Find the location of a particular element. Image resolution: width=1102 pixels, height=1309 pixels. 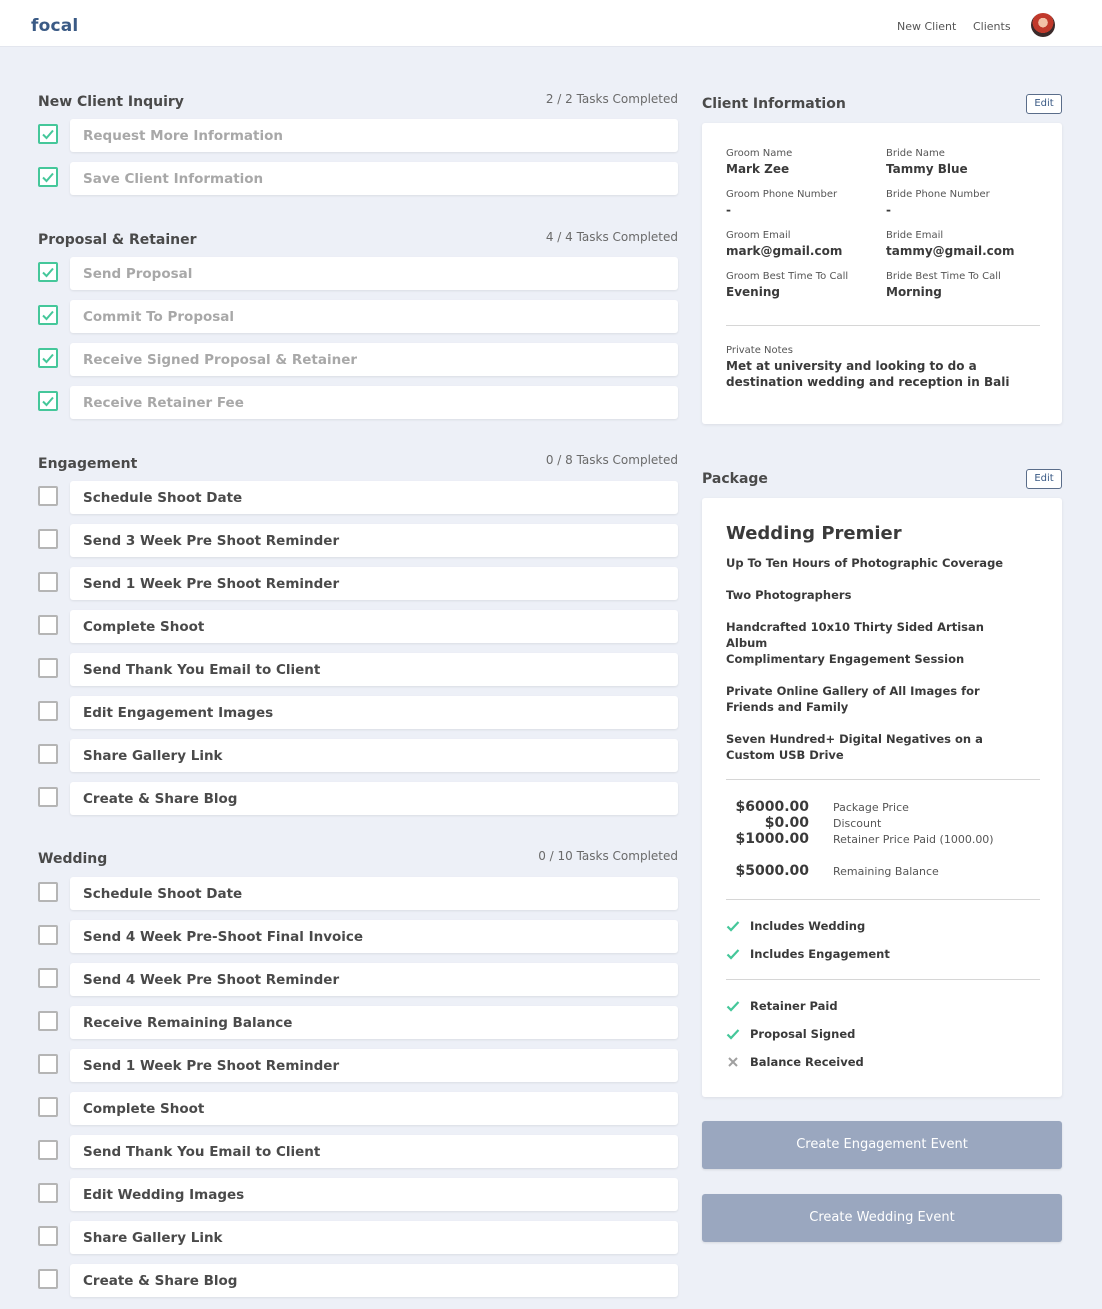

task-item: Commit To Proposal is located at coordinates (374, 316).